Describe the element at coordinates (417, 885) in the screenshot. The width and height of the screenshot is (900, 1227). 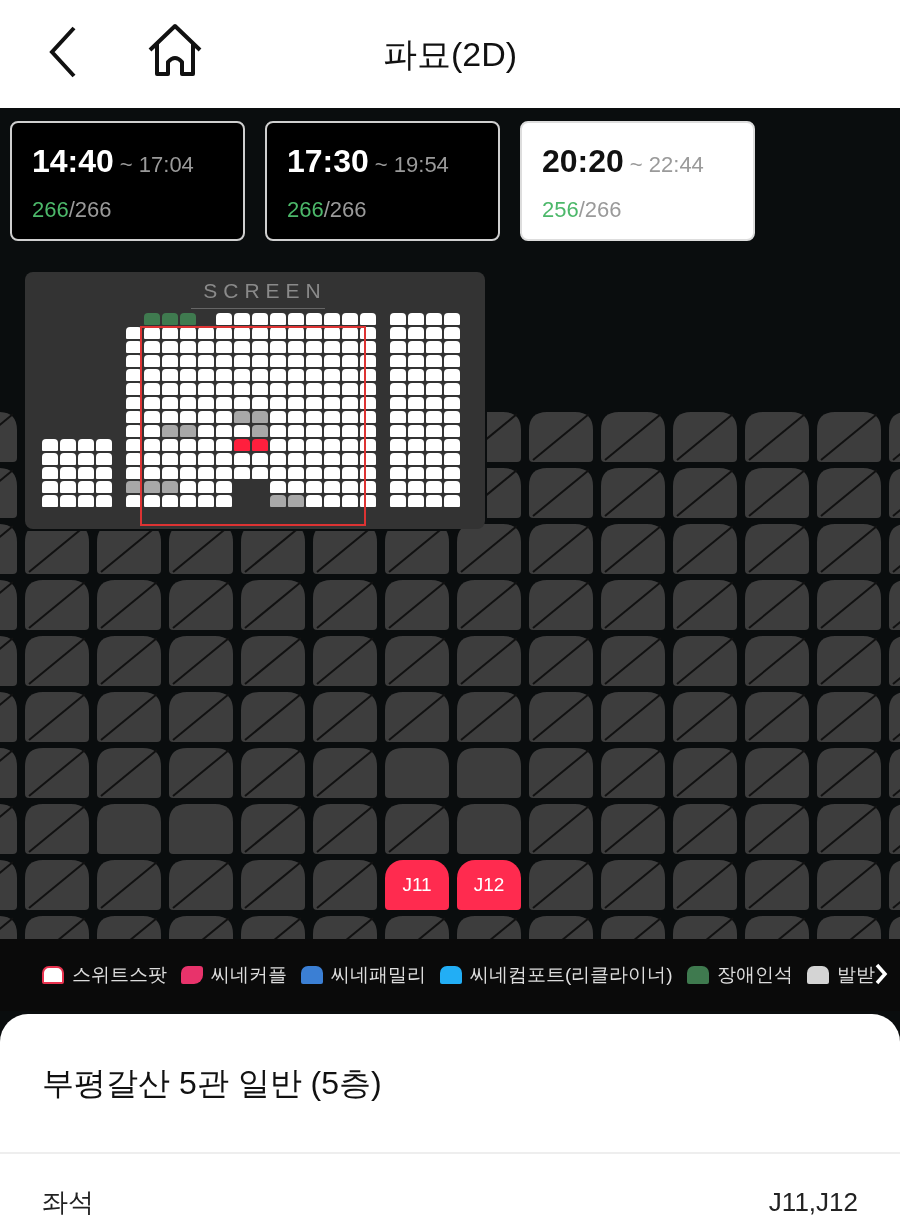
I see `seat: J11` at that location.